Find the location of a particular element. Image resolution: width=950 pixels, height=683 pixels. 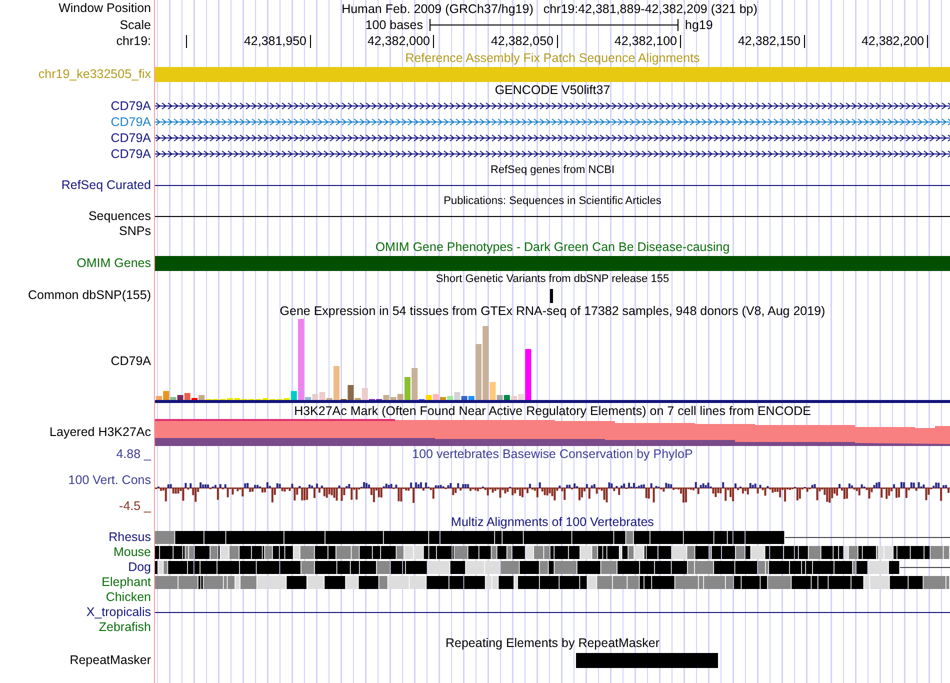

track-label: Layered H3K27Ac is located at coordinates (100, 432).